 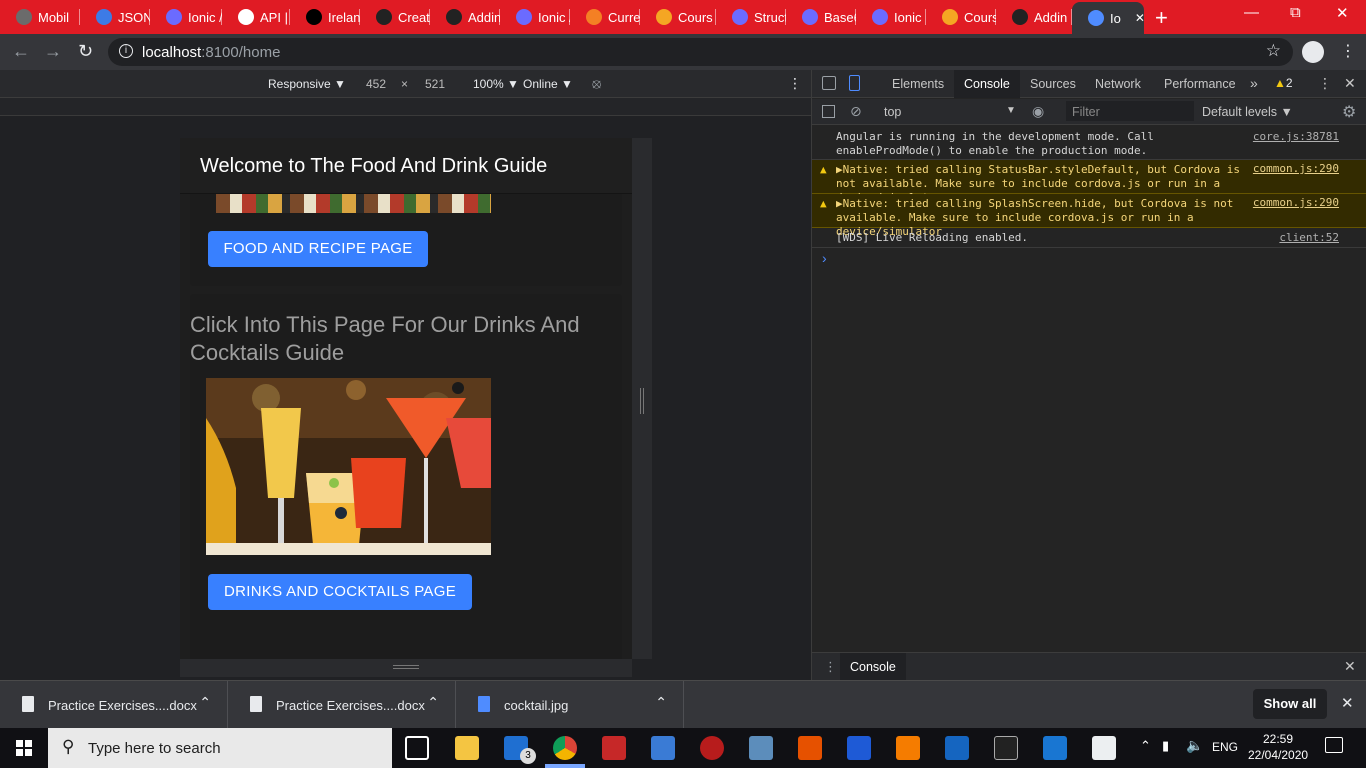 What do you see at coordinates (1313, 52) in the screenshot?
I see `profile-avatar-icon` at bounding box center [1313, 52].